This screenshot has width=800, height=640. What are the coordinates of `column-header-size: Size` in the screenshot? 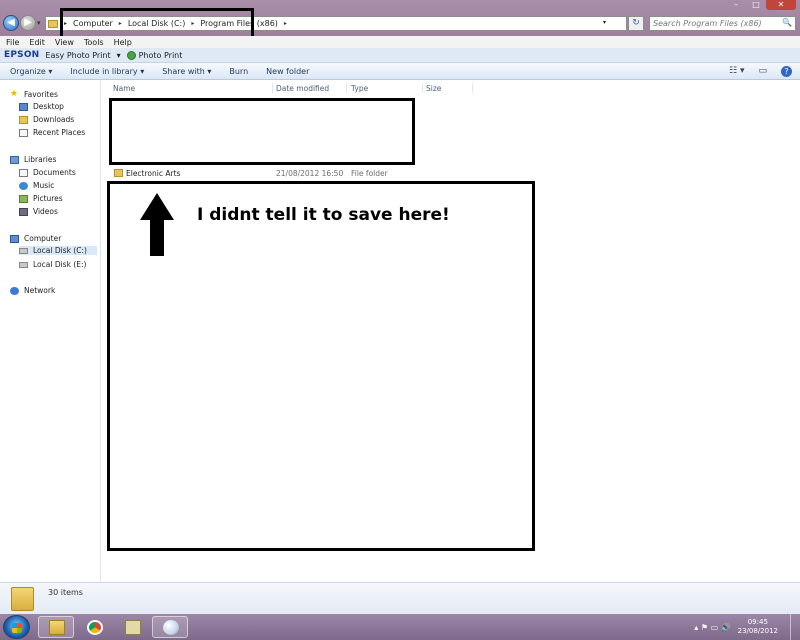 It's located at (433, 88).